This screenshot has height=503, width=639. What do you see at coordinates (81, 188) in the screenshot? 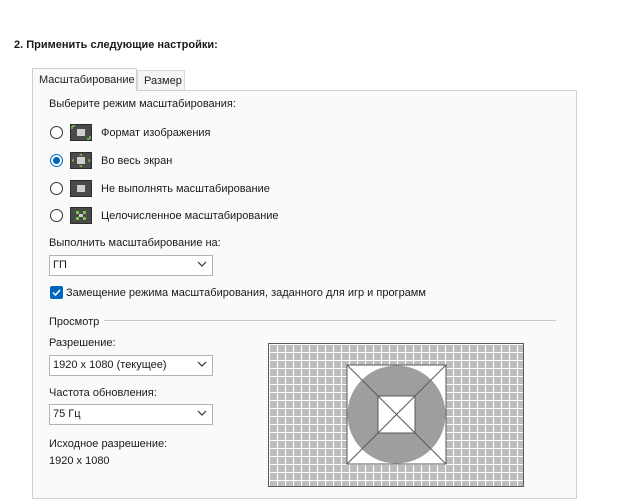
I see `no-scaling-icon` at bounding box center [81, 188].